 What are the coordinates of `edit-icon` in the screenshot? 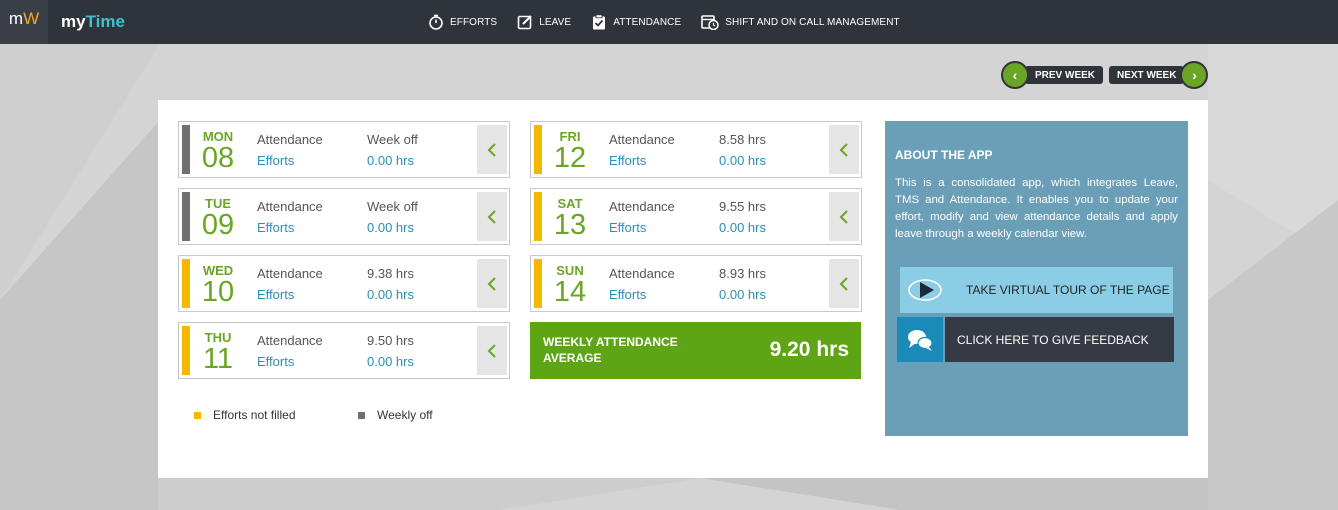 It's located at (524, 22).